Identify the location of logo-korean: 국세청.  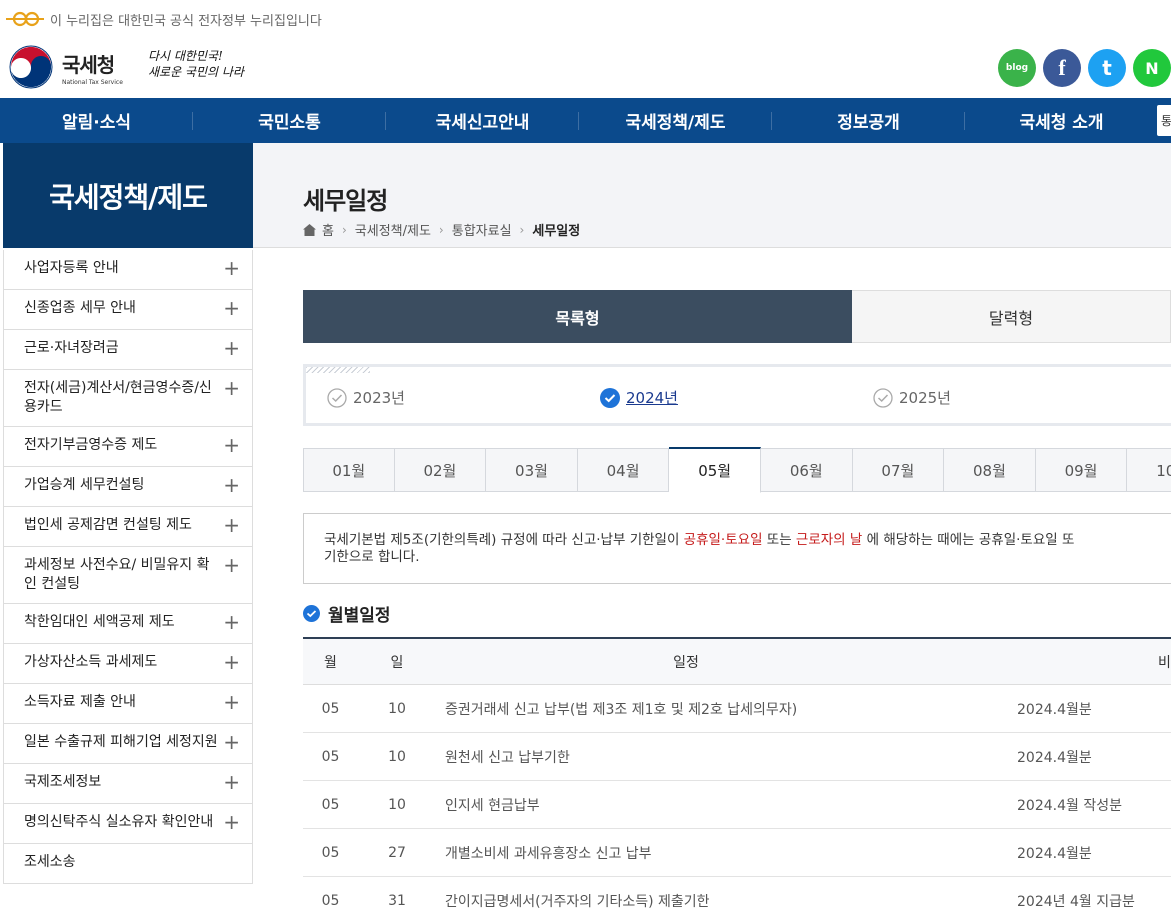
(88, 64).